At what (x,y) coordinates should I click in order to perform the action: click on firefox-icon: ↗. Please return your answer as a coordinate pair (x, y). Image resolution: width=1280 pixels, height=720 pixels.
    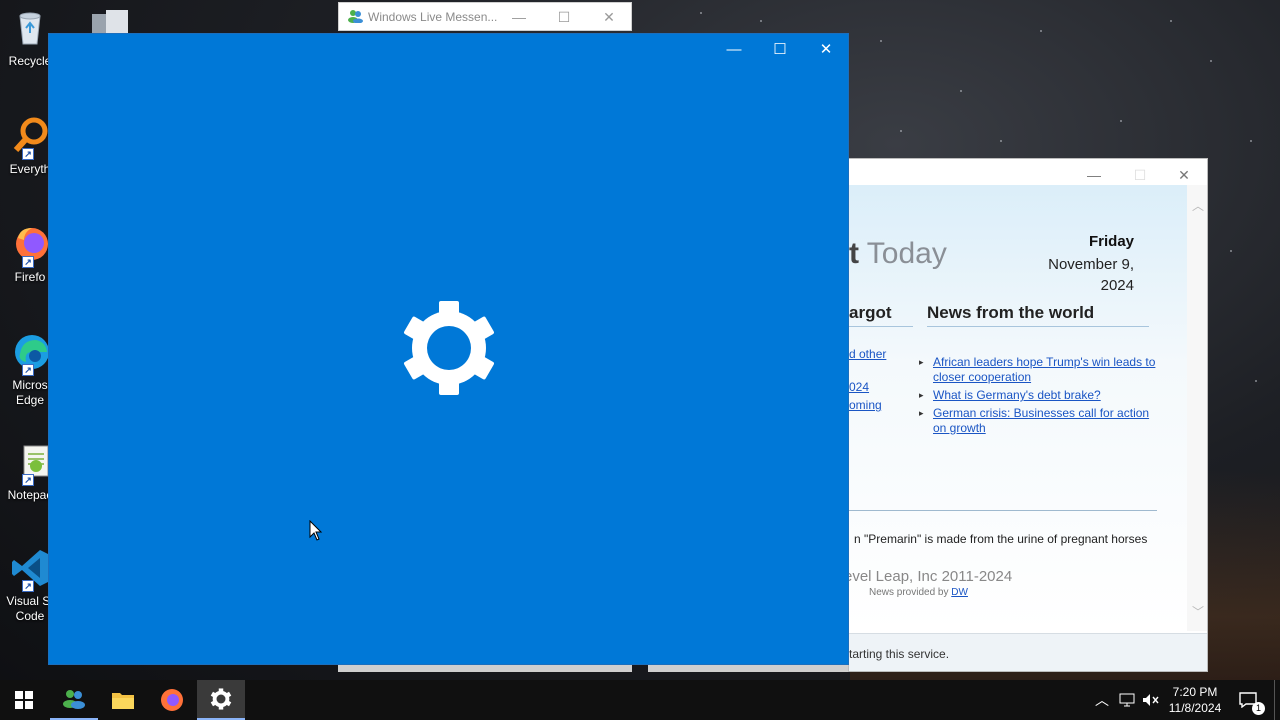
    Looking at the image, I should click on (30, 246).